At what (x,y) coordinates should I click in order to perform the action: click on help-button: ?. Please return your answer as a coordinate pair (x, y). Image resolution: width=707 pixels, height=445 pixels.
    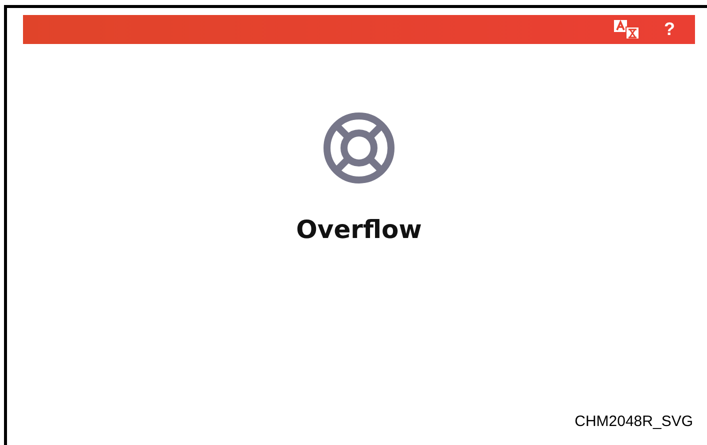
    Looking at the image, I should click on (669, 29).